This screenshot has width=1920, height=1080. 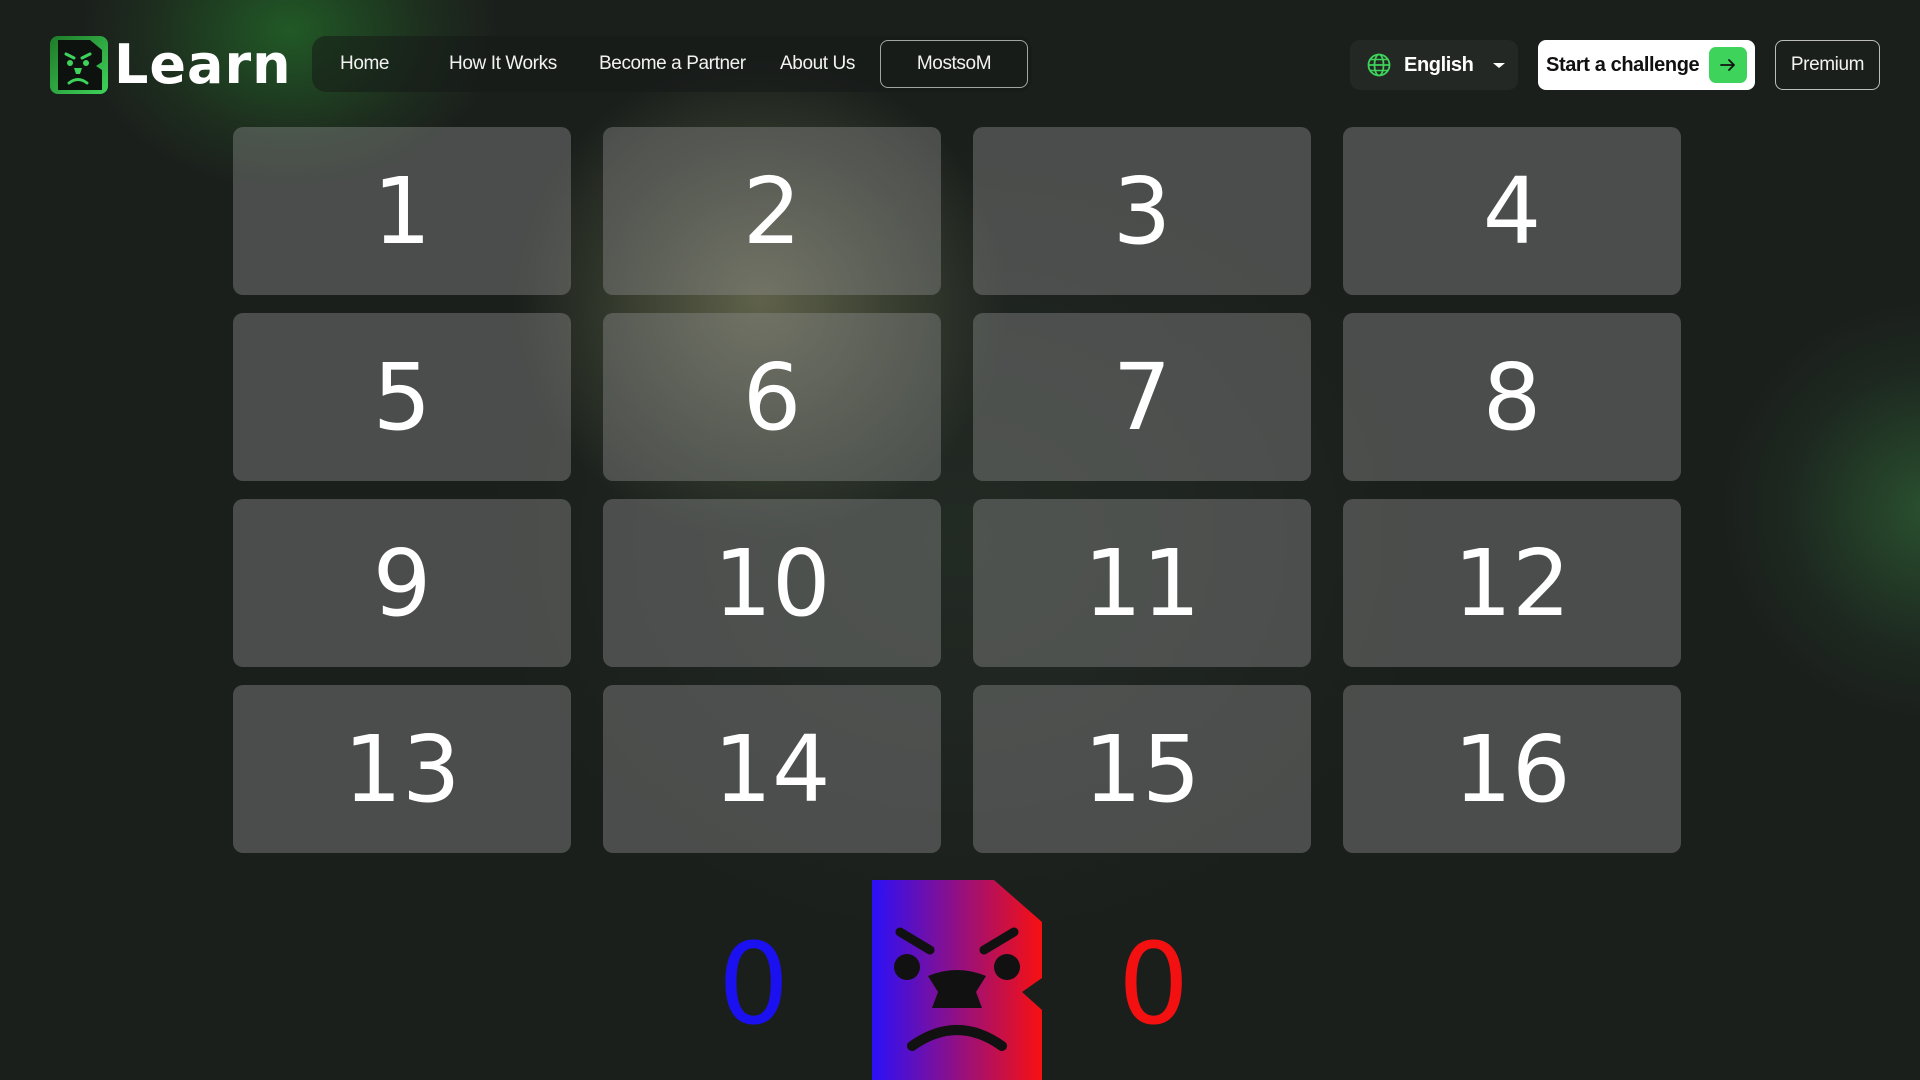 What do you see at coordinates (503, 64) in the screenshot?
I see `nav-link-how-it-works: How It Works` at bounding box center [503, 64].